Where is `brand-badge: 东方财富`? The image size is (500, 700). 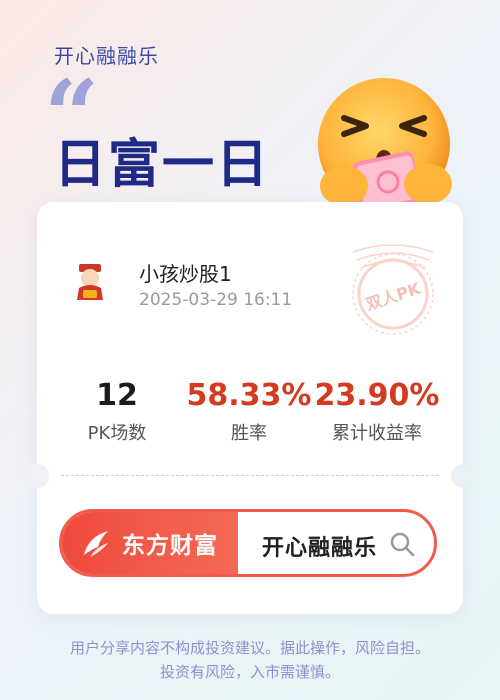
brand-badge: 东方财富 is located at coordinates (150, 543).